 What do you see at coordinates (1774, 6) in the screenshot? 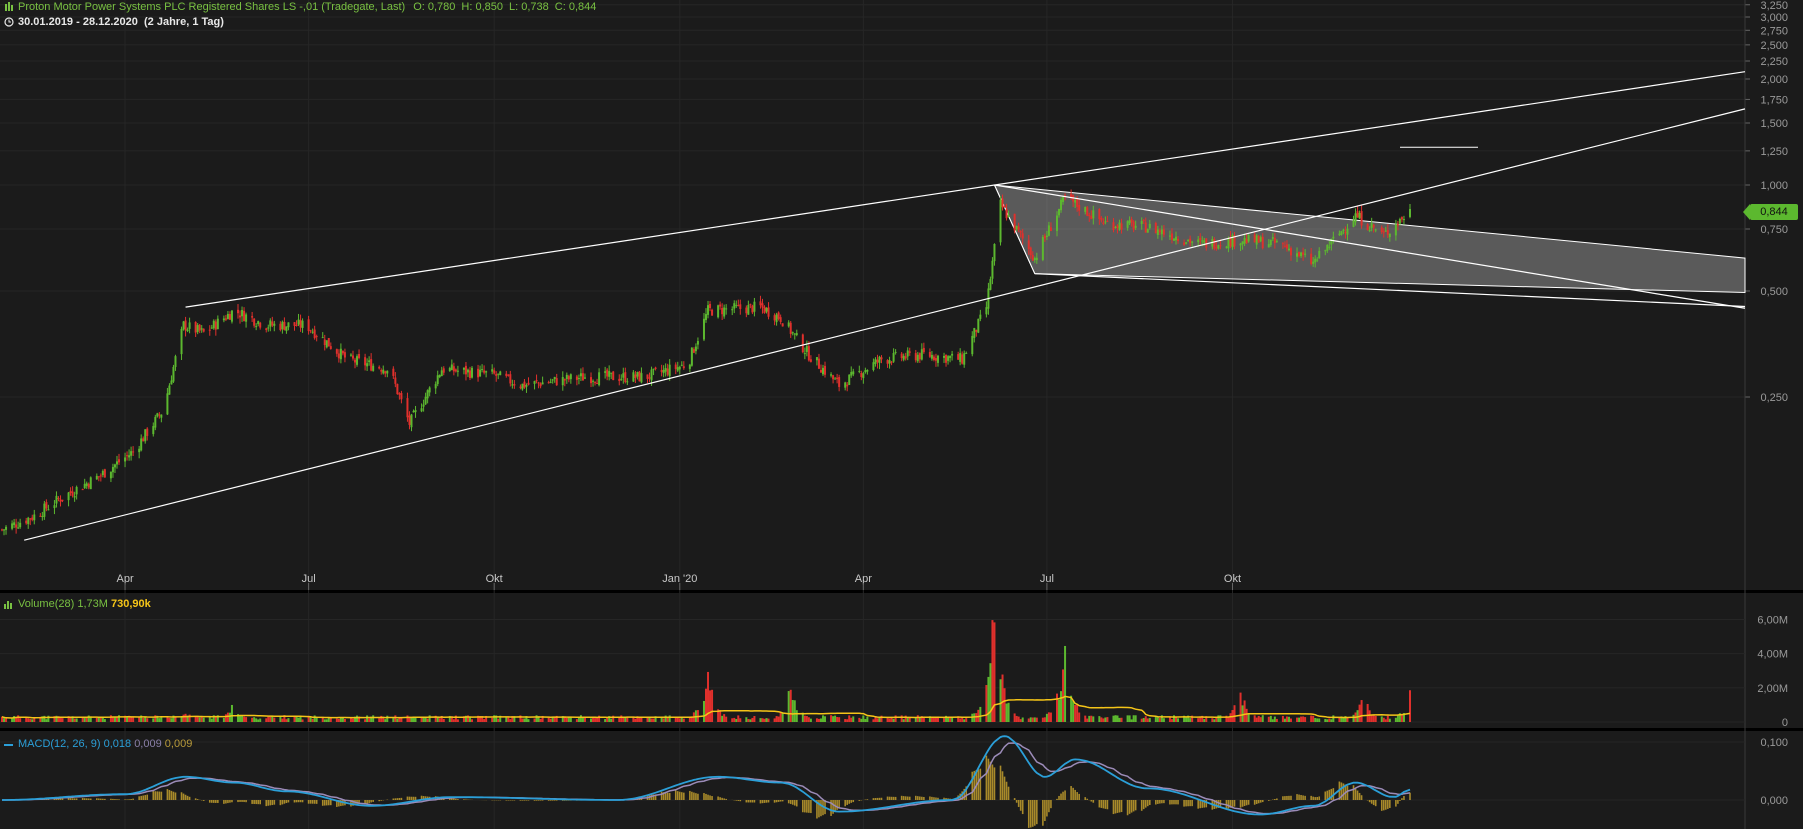
I see `y-tick-label: 3,250` at bounding box center [1774, 6].